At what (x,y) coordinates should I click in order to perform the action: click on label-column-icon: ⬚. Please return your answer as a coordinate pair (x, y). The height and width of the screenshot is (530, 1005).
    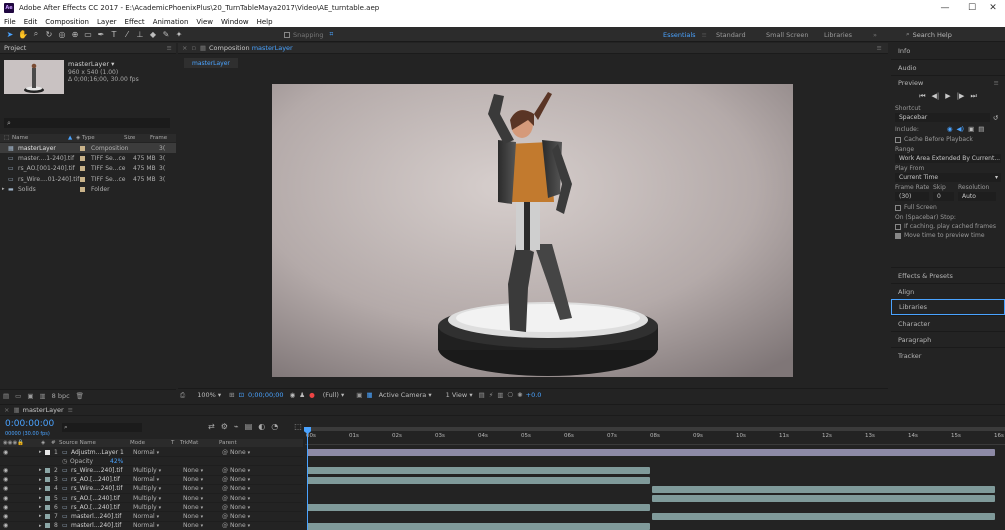
    Looking at the image, I should click on (8, 138).